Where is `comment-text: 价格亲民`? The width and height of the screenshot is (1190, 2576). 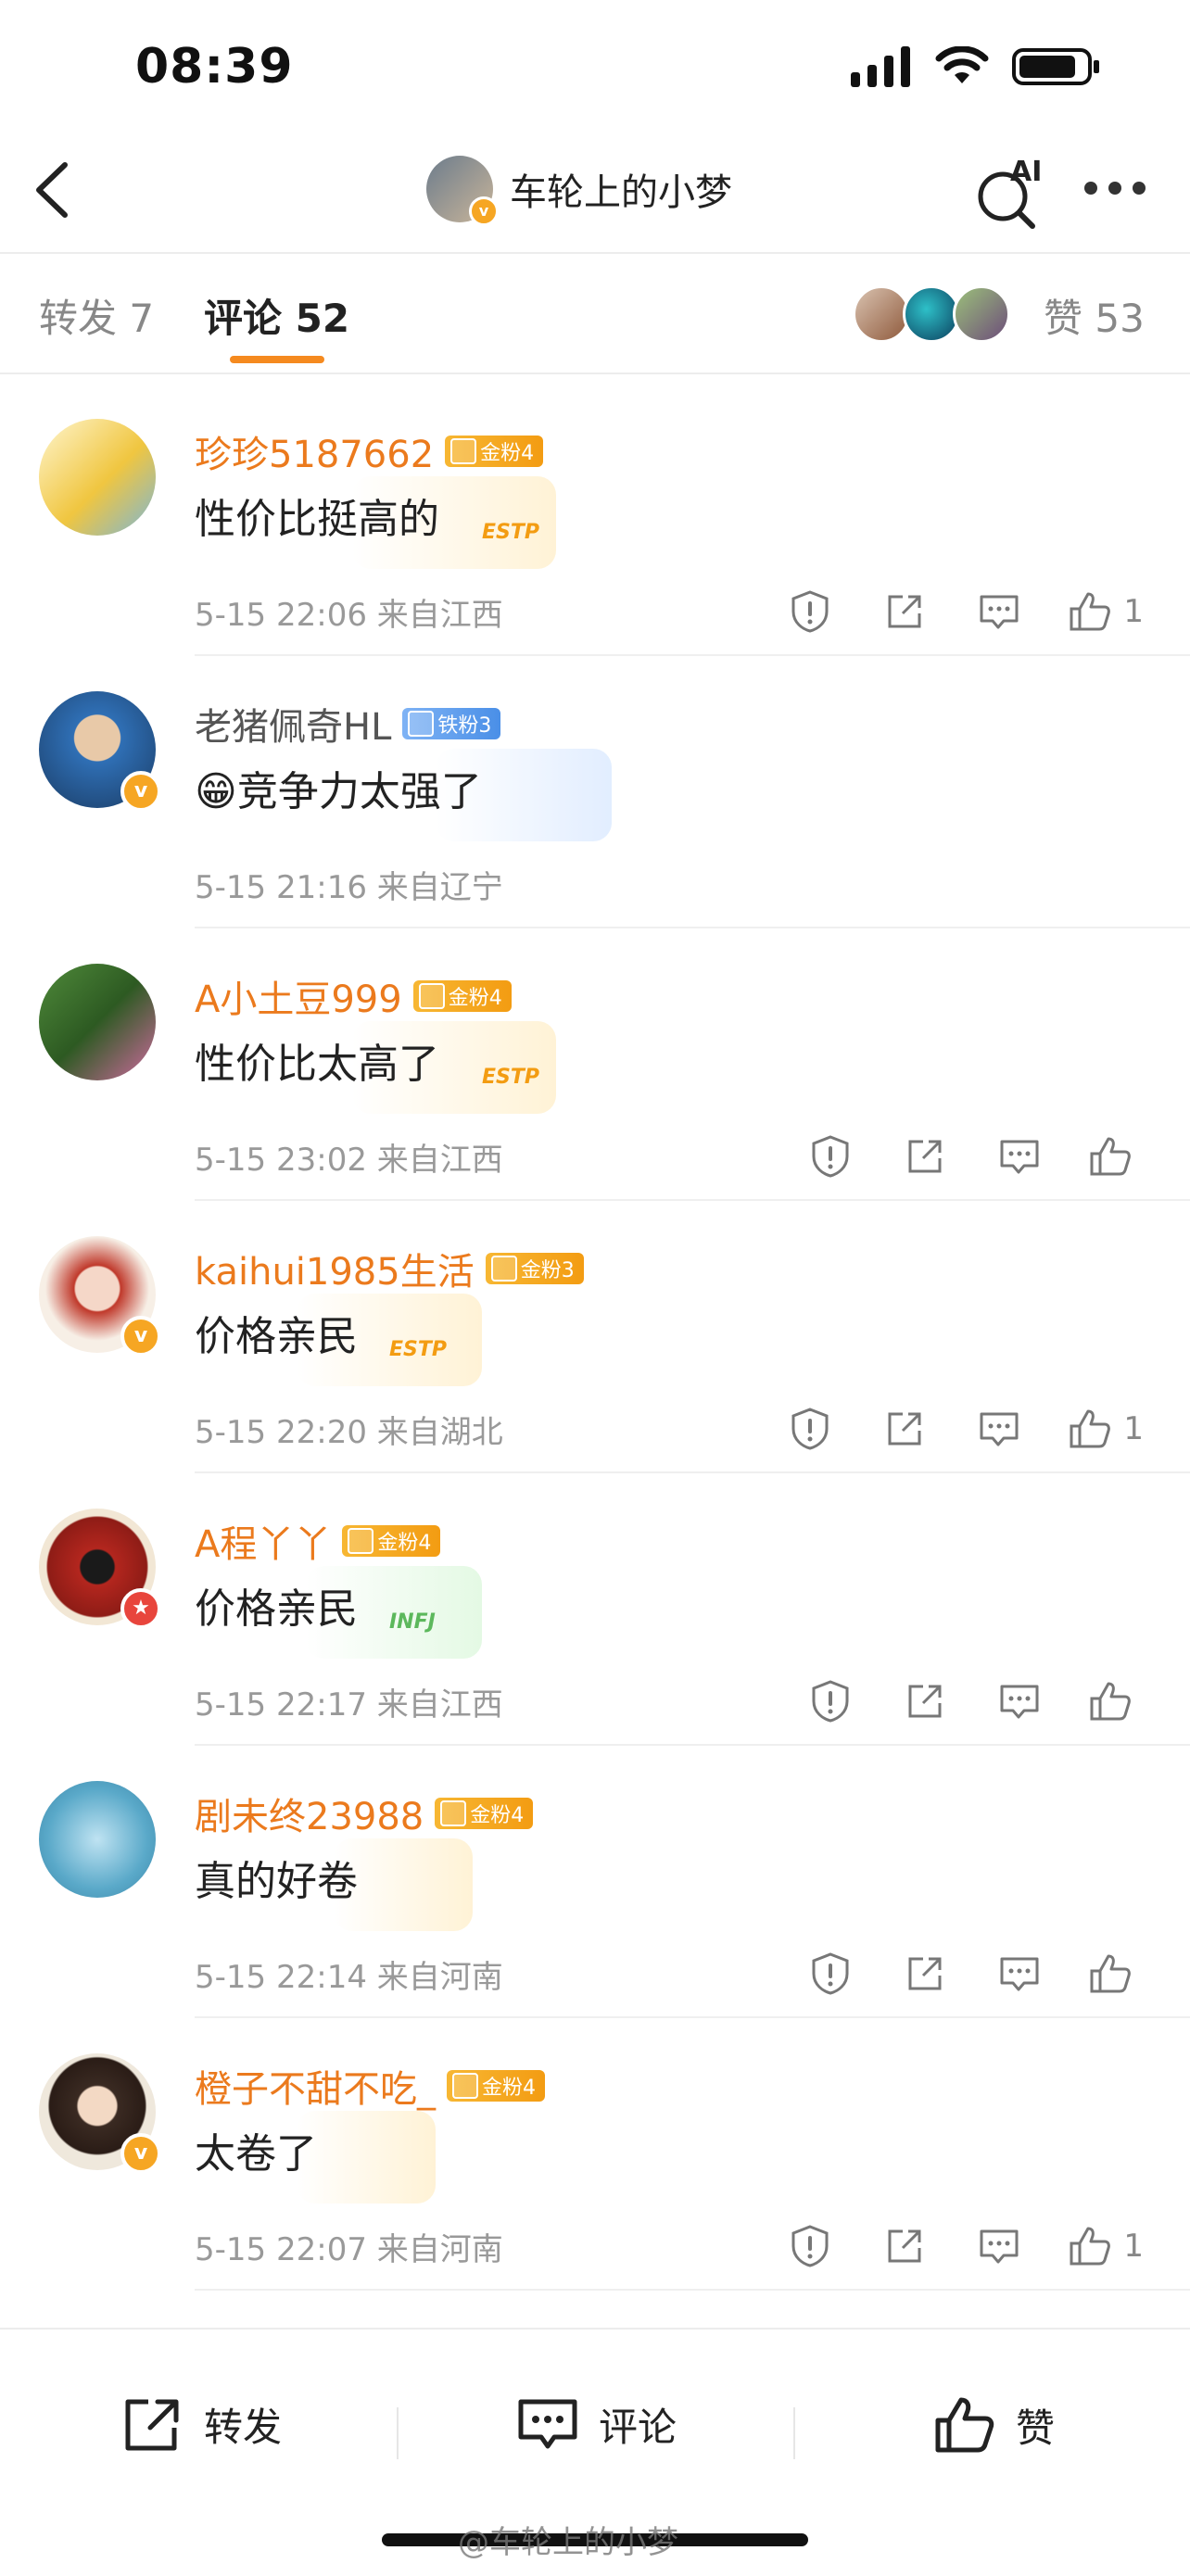 comment-text: 价格亲民 is located at coordinates (276, 1609).